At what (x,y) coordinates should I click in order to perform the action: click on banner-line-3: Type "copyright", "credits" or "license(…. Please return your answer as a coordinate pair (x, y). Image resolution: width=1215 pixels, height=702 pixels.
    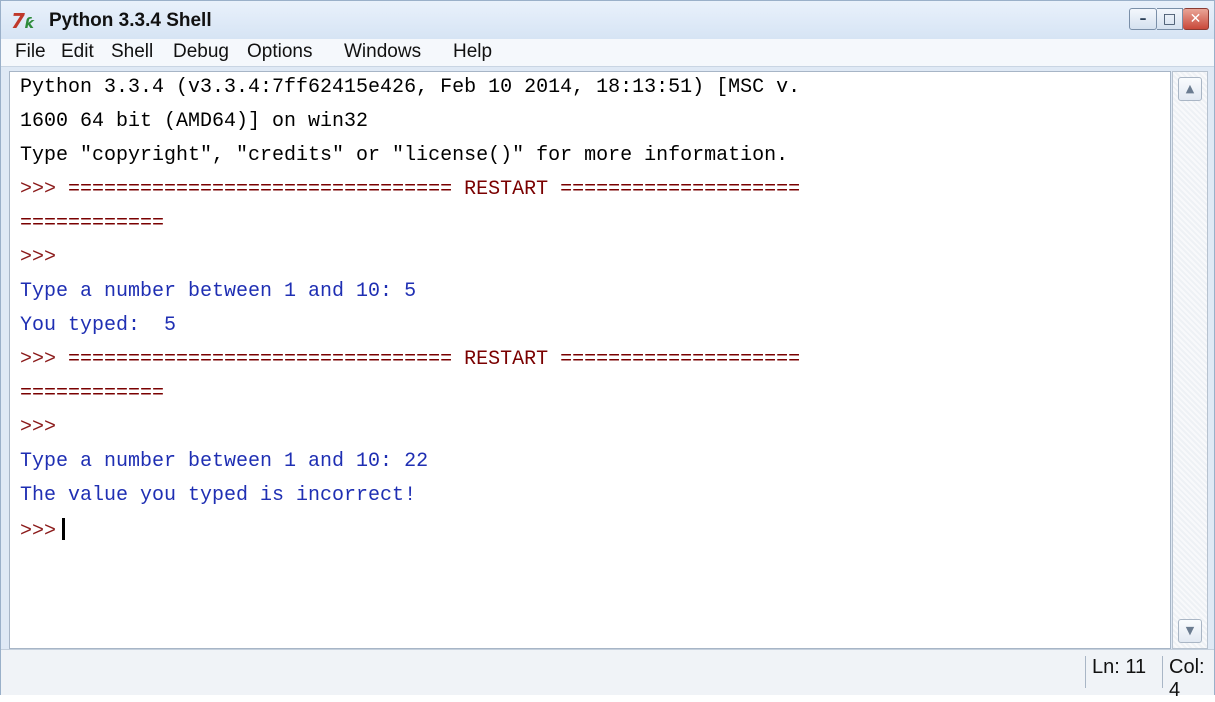
    Looking at the image, I should click on (404, 155).